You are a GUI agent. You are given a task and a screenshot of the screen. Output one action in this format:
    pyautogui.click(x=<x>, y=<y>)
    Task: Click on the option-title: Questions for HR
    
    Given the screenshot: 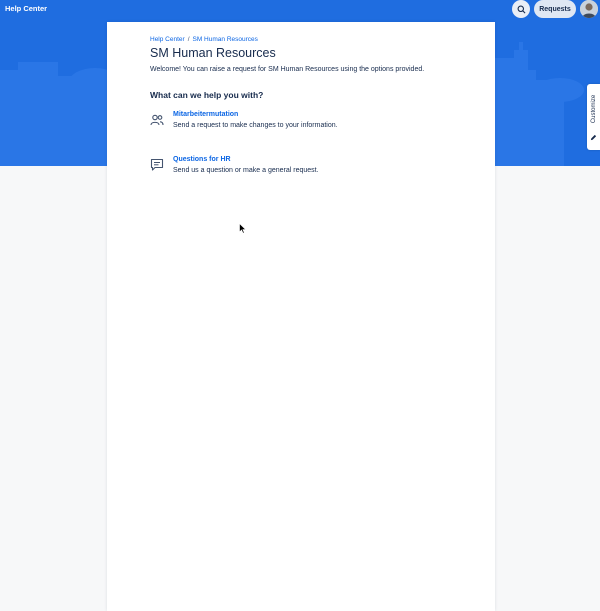 What is the action you would take?
    pyautogui.click(x=202, y=159)
    